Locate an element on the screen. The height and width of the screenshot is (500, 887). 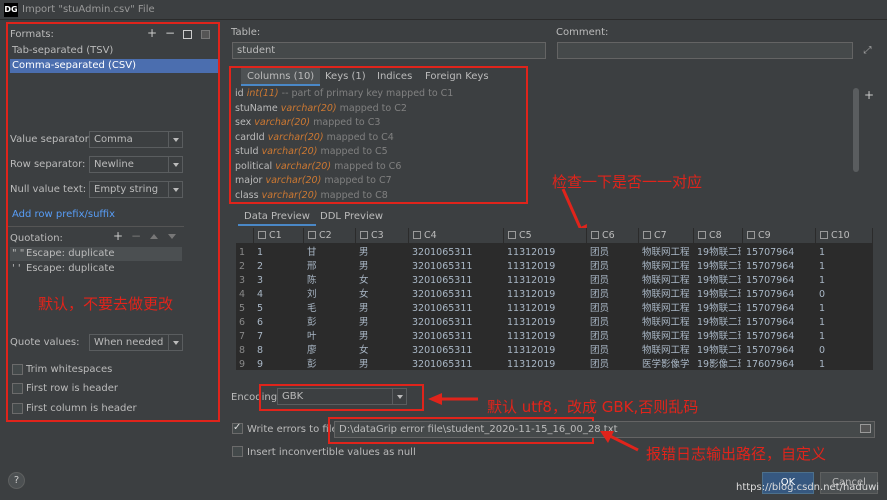
grid-cell: 17607964 is located at coordinates (780, 364).